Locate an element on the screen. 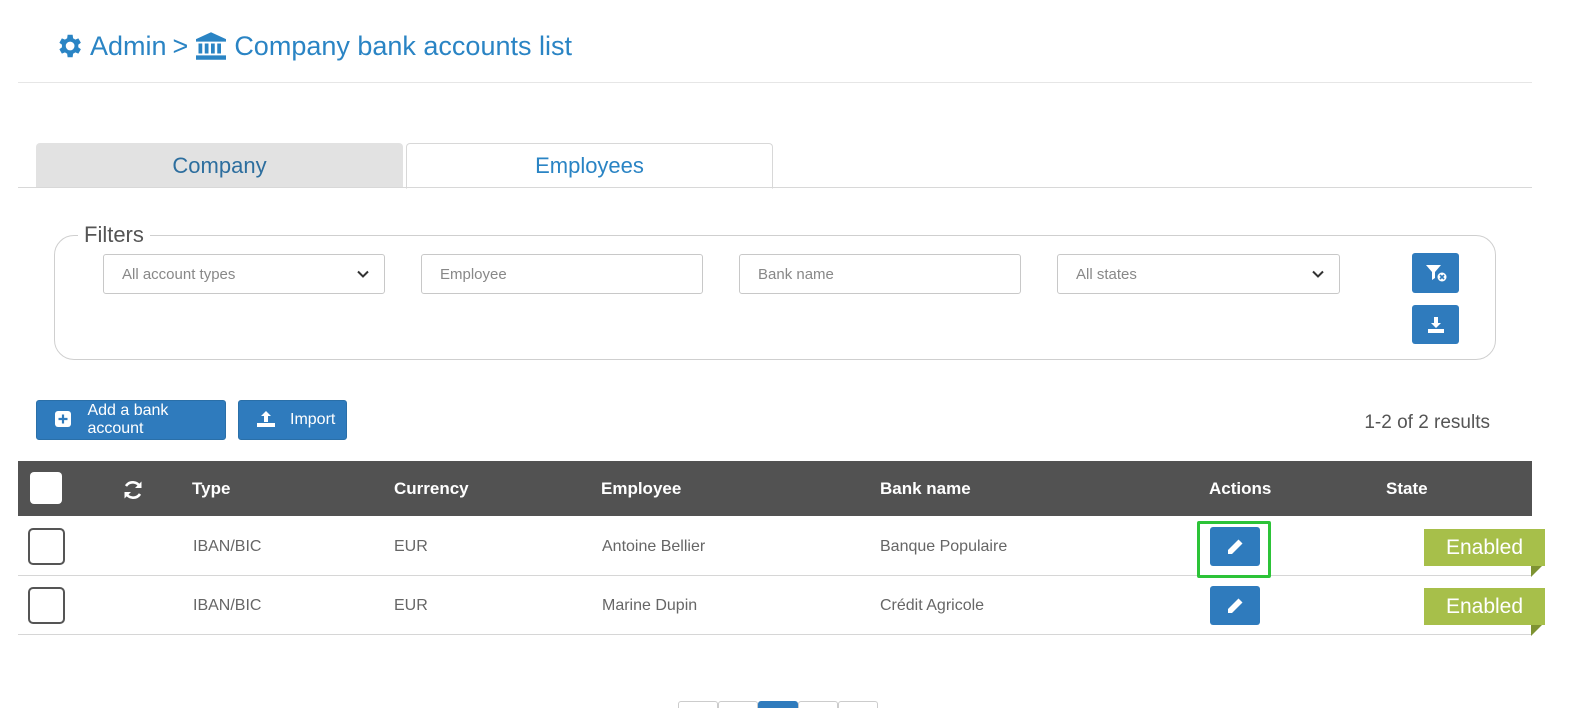 The width and height of the screenshot is (1572, 708). state-select: All states is located at coordinates (1198, 274).